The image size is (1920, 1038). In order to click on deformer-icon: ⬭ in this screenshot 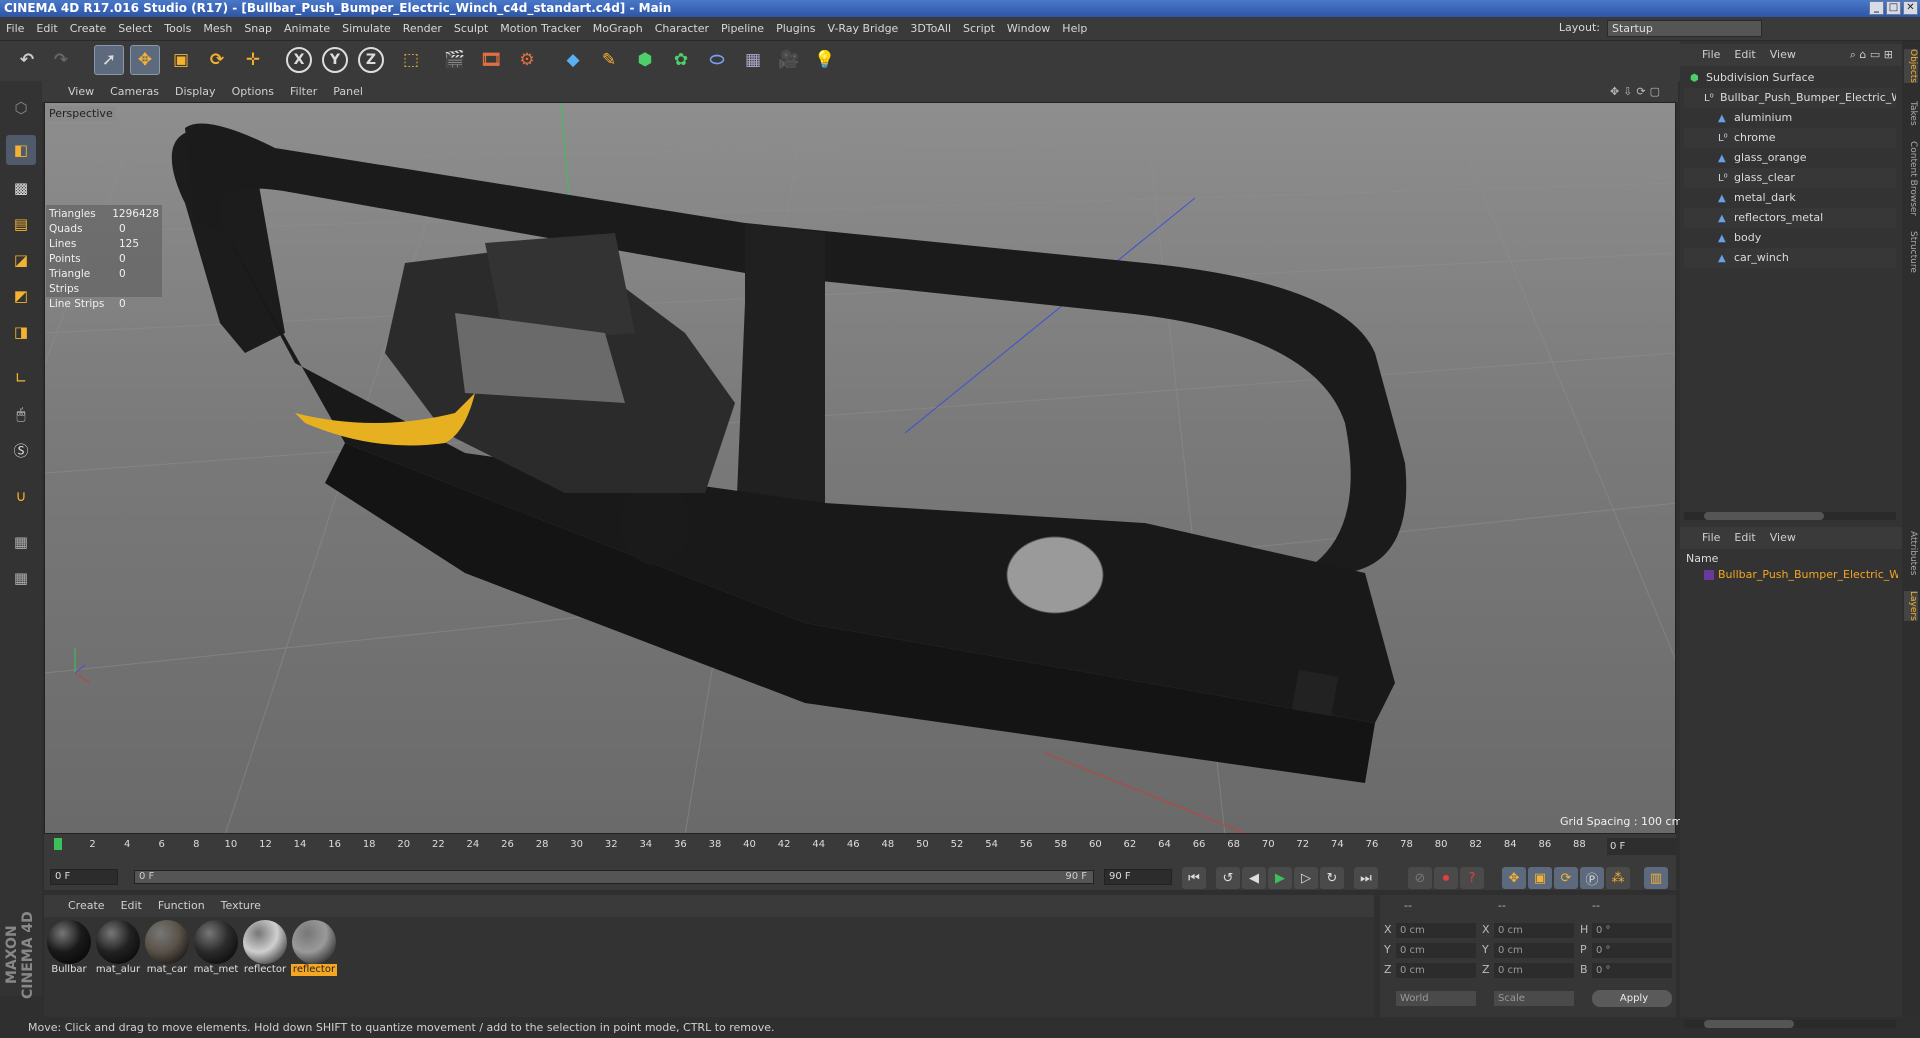, I will do `click(717, 60)`.